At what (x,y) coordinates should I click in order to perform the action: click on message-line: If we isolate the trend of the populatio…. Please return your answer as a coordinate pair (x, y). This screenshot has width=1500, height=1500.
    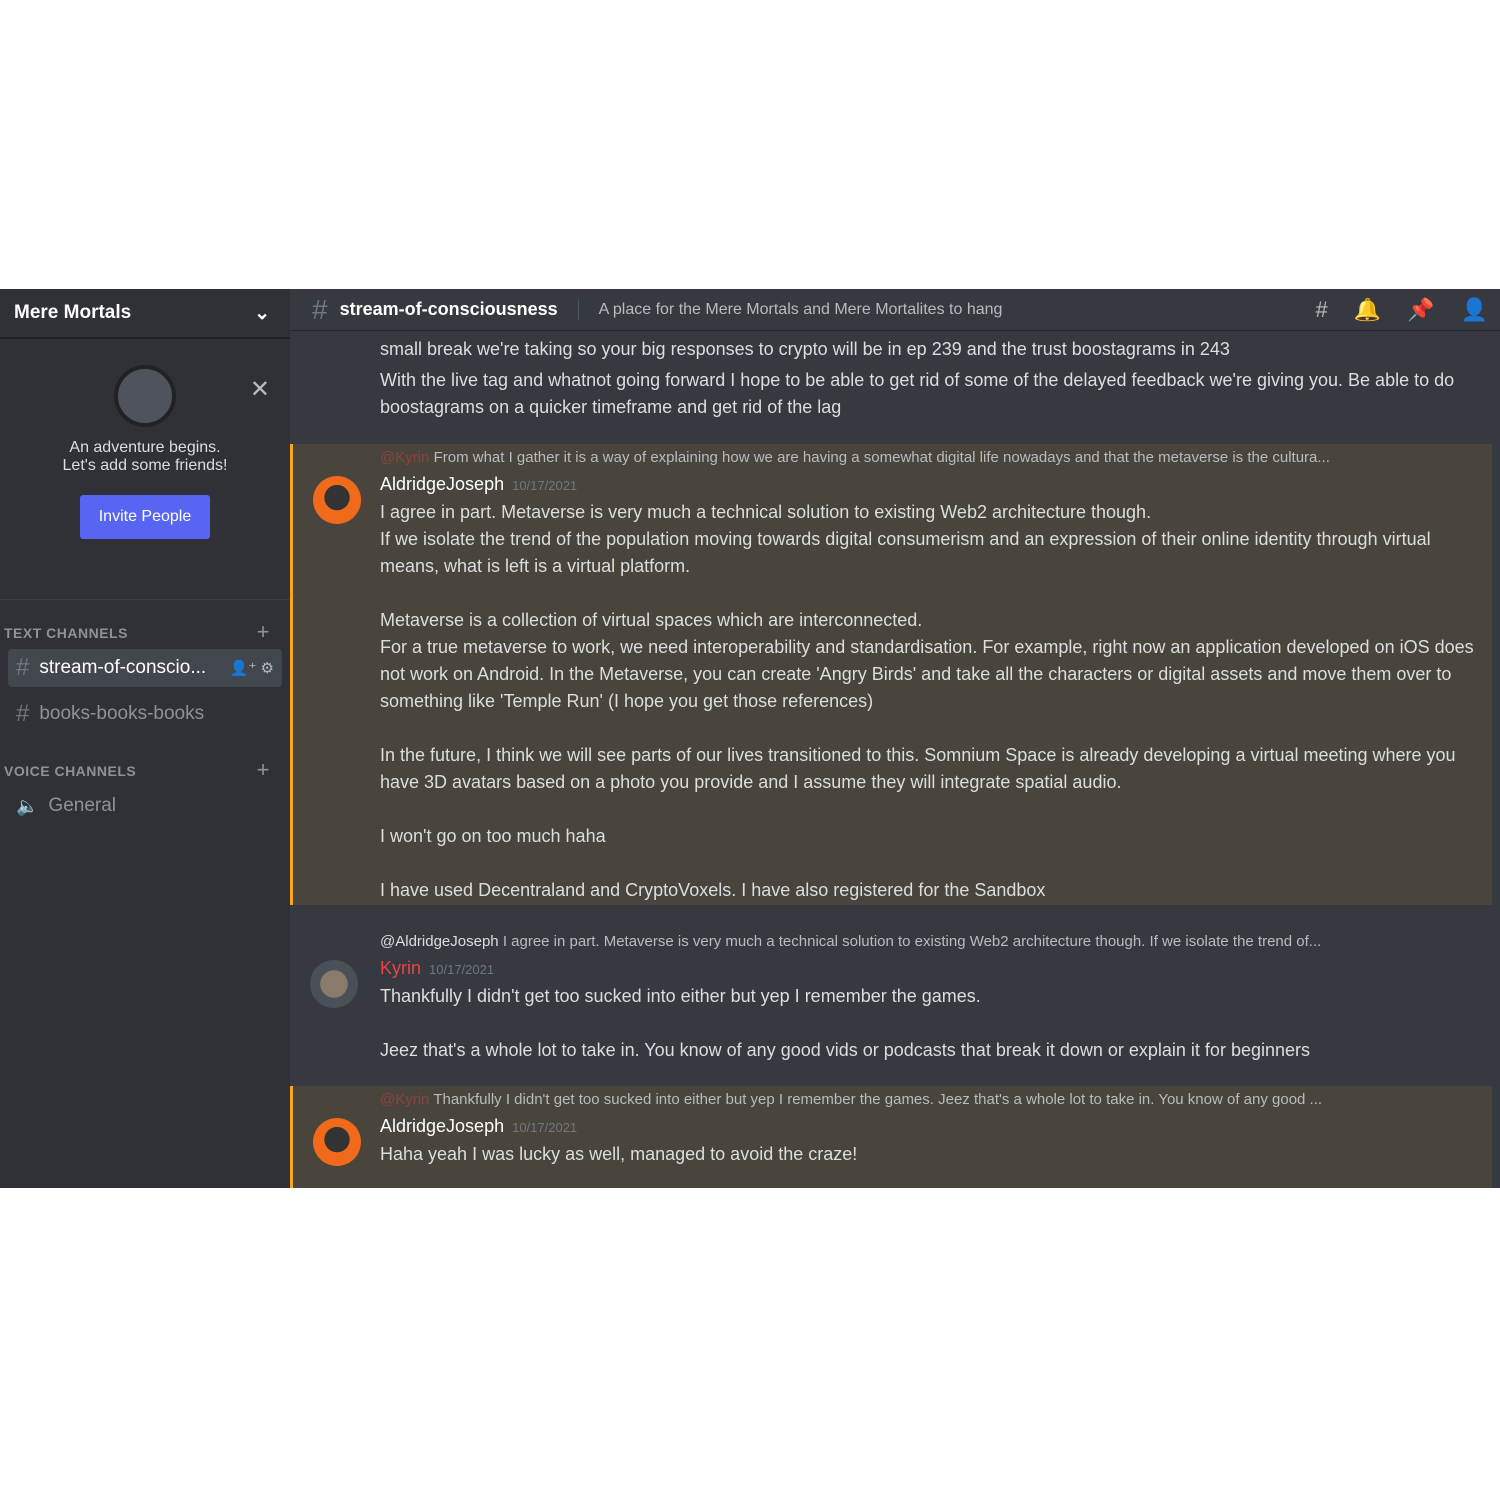
    Looking at the image, I should click on (905, 552).